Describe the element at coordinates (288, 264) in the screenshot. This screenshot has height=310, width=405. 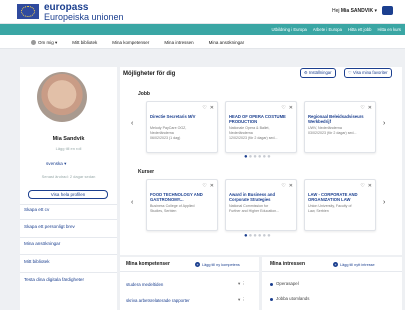
I see `interests-title: Mina intressen` at that location.